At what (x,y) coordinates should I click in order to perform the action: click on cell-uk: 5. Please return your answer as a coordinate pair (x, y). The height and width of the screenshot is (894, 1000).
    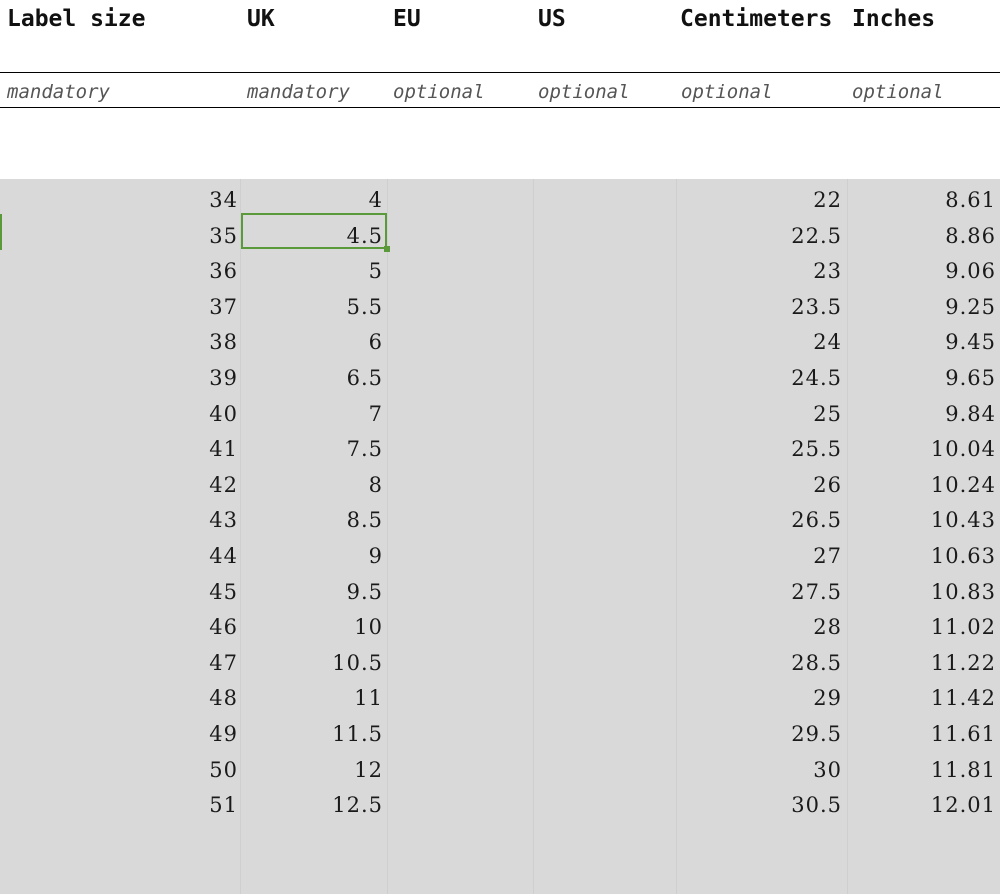
    Looking at the image, I should click on (312, 268).